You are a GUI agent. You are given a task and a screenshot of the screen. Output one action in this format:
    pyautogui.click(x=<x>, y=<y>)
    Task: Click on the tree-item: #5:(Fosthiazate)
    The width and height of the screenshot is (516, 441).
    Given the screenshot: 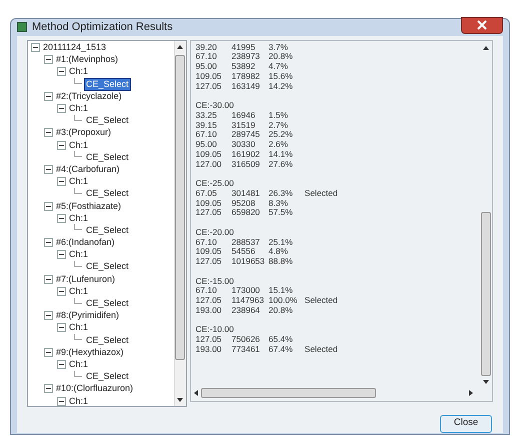 What is the action you would take?
    pyautogui.click(x=88, y=206)
    